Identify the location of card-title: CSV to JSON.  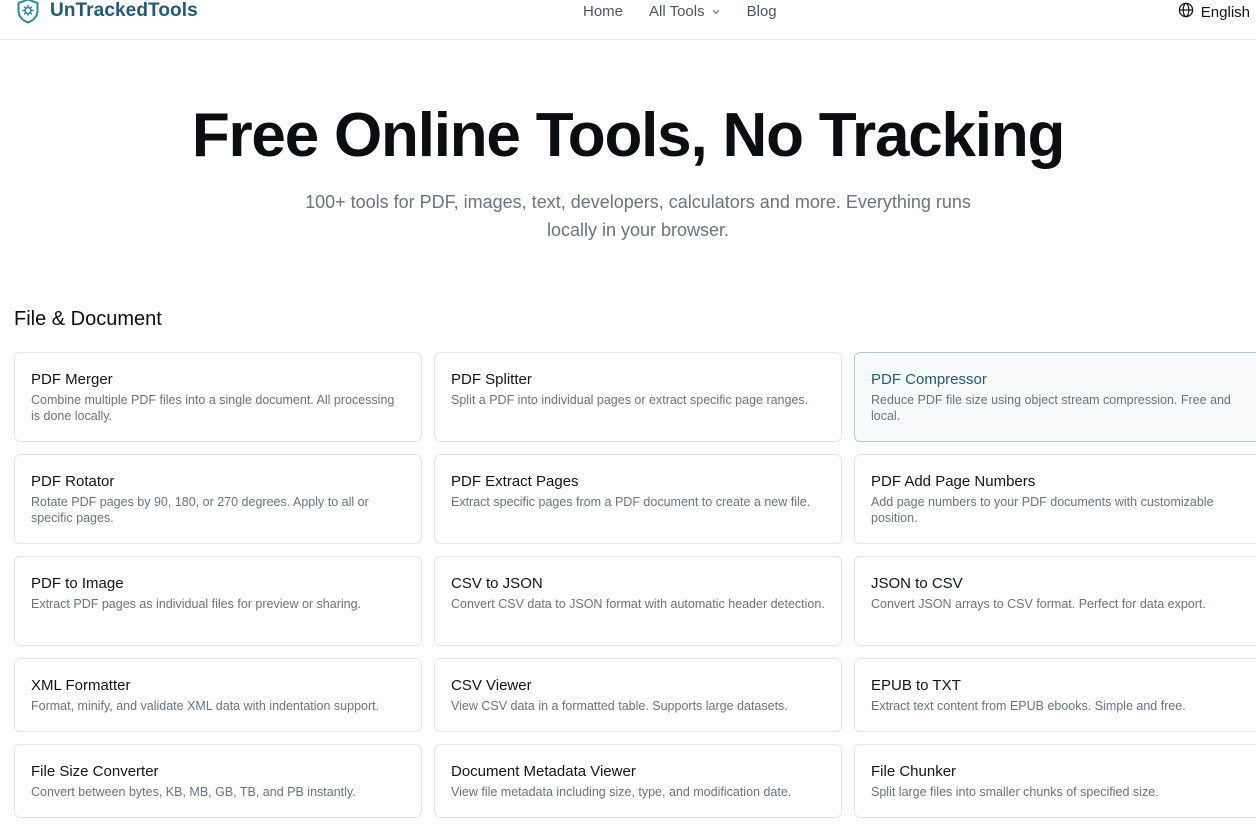
(497, 583).